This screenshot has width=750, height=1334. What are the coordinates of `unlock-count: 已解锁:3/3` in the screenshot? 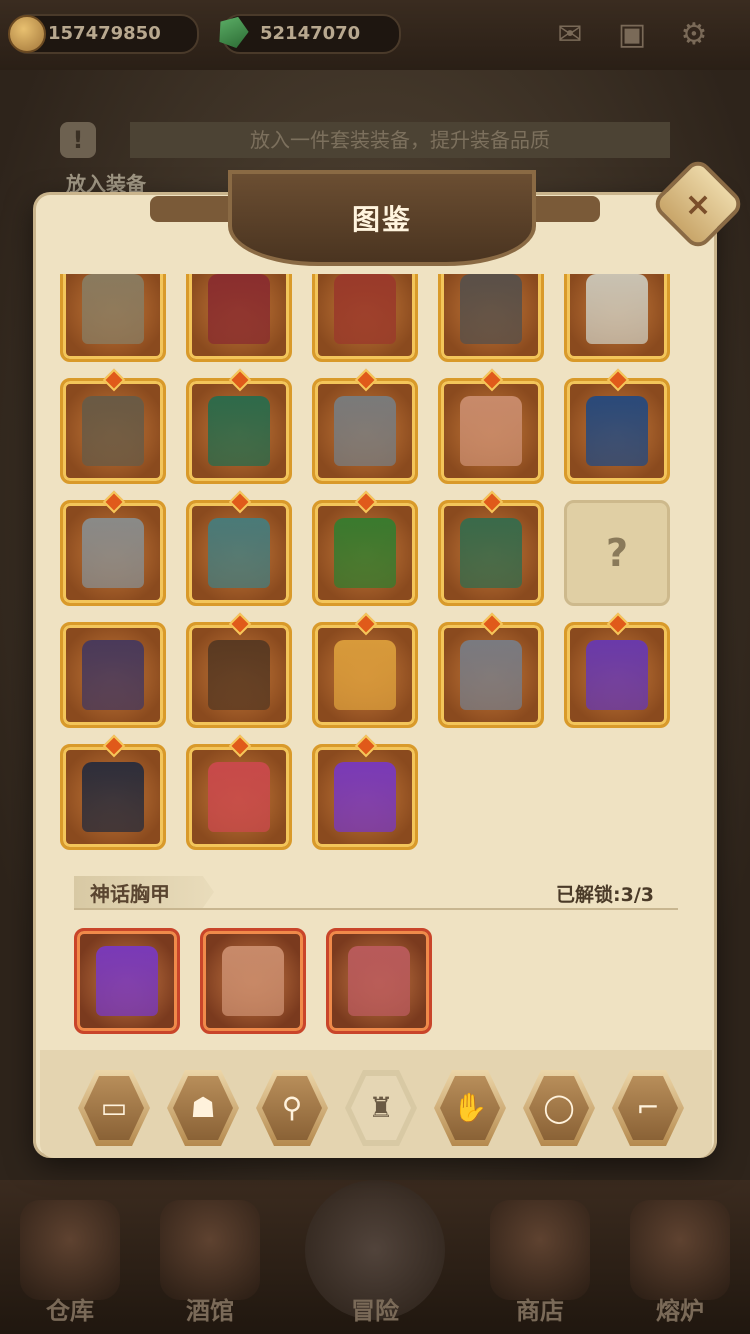 It's located at (605, 895).